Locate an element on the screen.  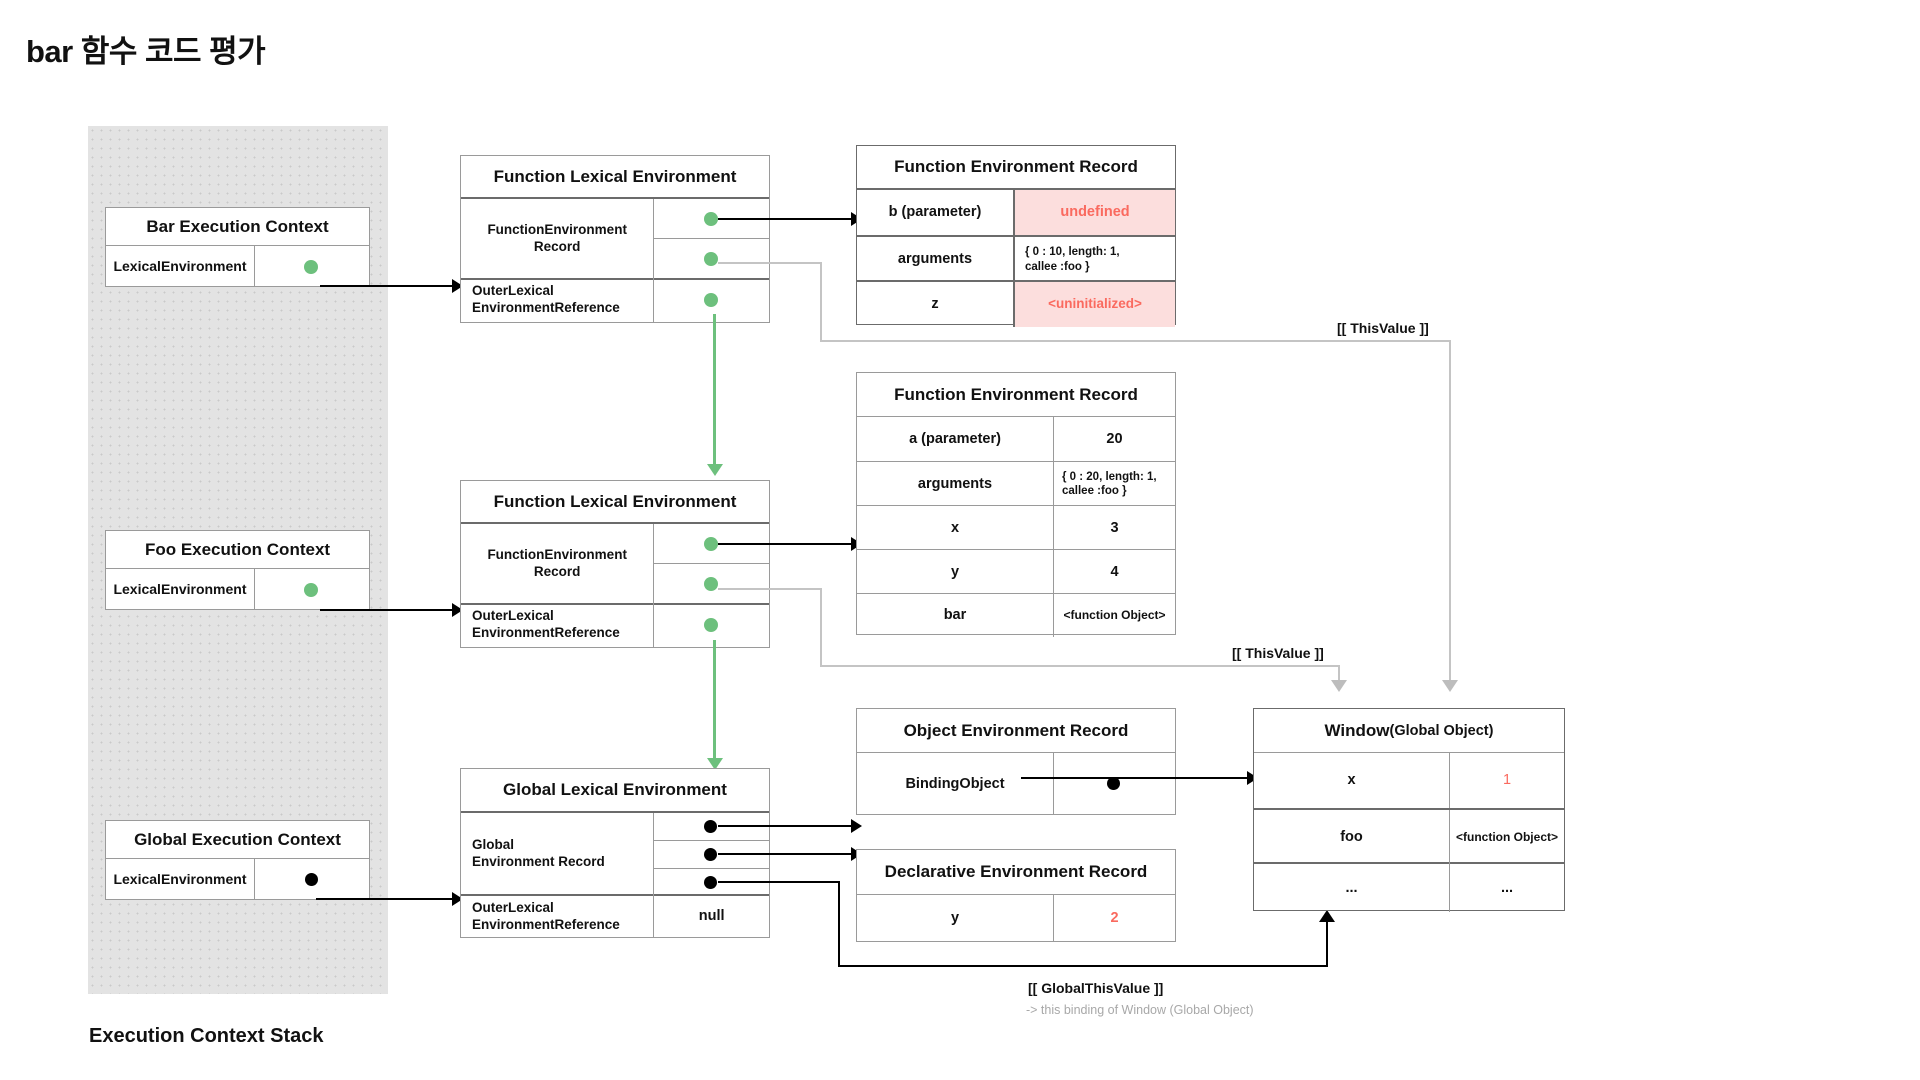
arrowhead-bar-outer-to-foo-fle is located at coordinates (715, 470).